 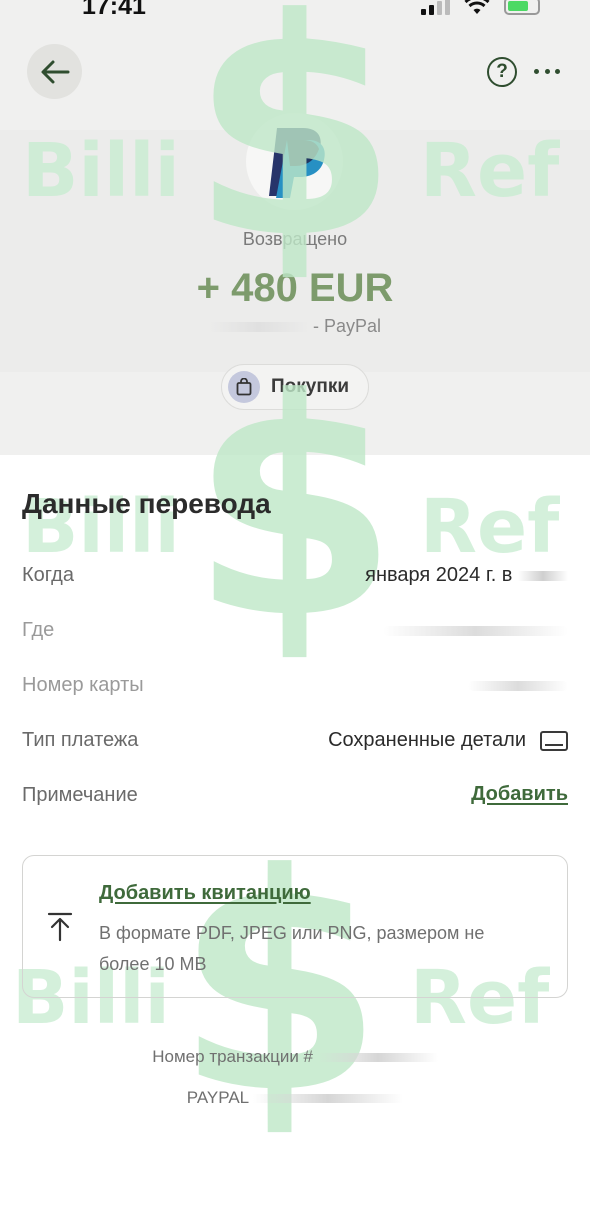 What do you see at coordinates (536, 71) in the screenshot?
I see `more-dot-icon` at bounding box center [536, 71].